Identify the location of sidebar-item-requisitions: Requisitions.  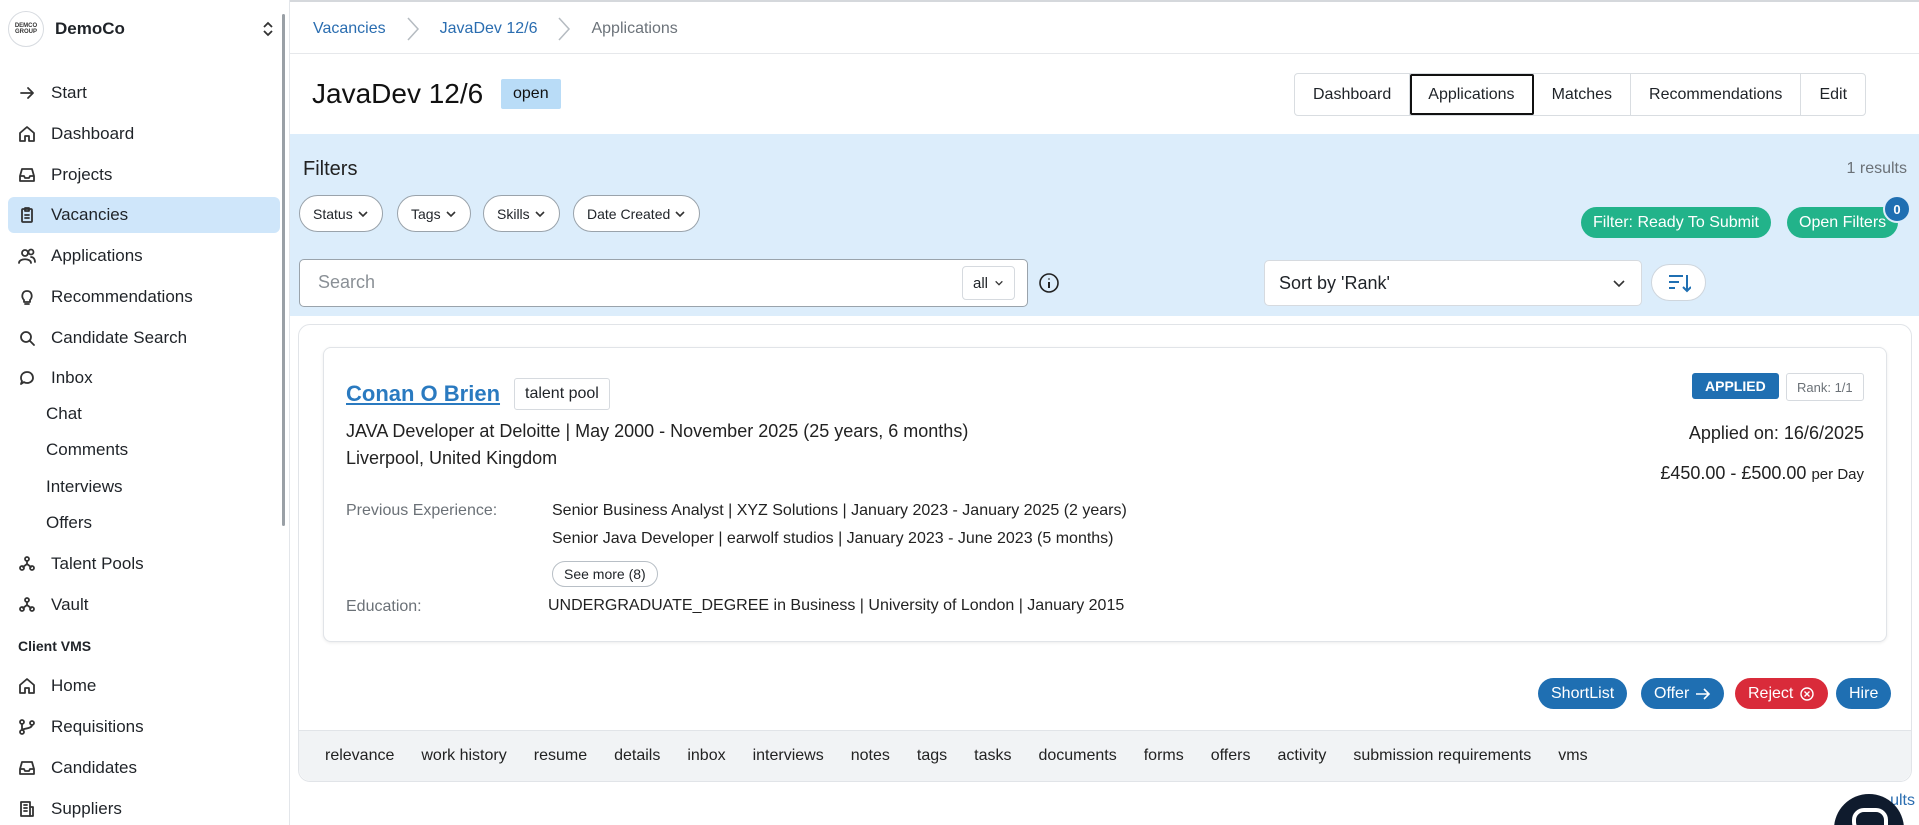
(144, 727).